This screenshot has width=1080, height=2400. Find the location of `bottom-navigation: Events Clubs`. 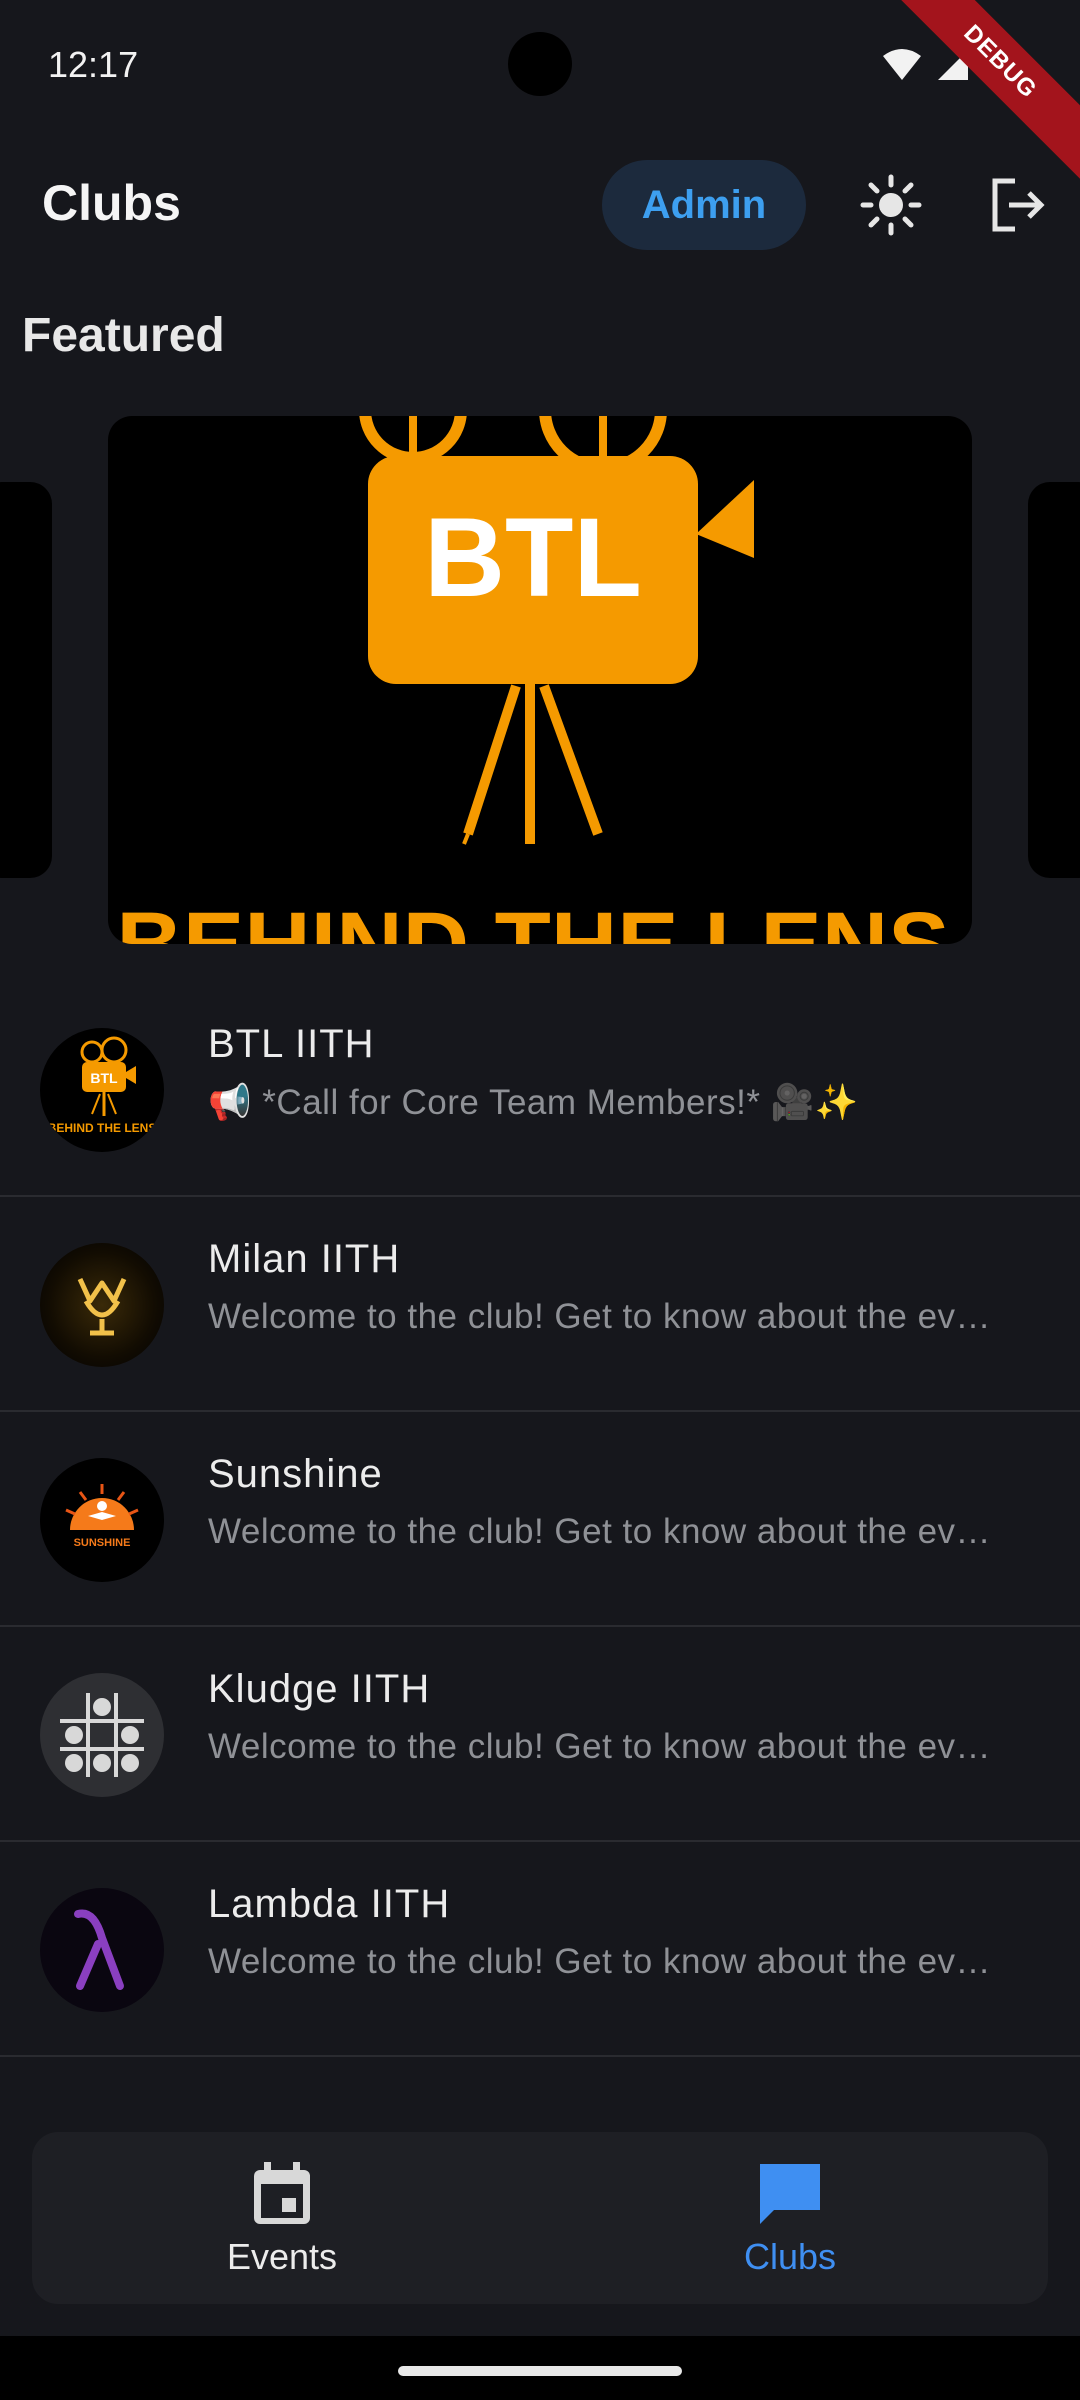

bottom-navigation: Events Clubs is located at coordinates (540, 2218).